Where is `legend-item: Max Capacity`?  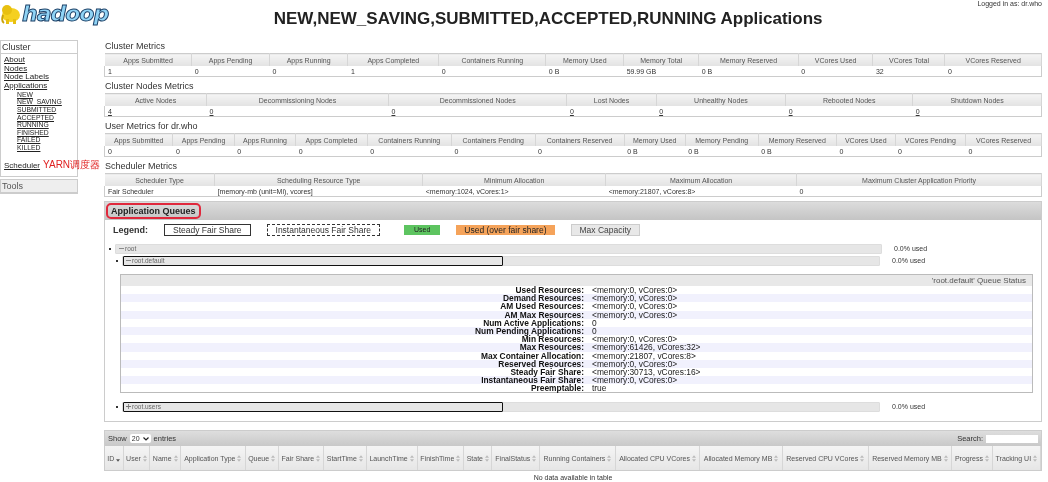 legend-item: Max Capacity is located at coordinates (605, 230).